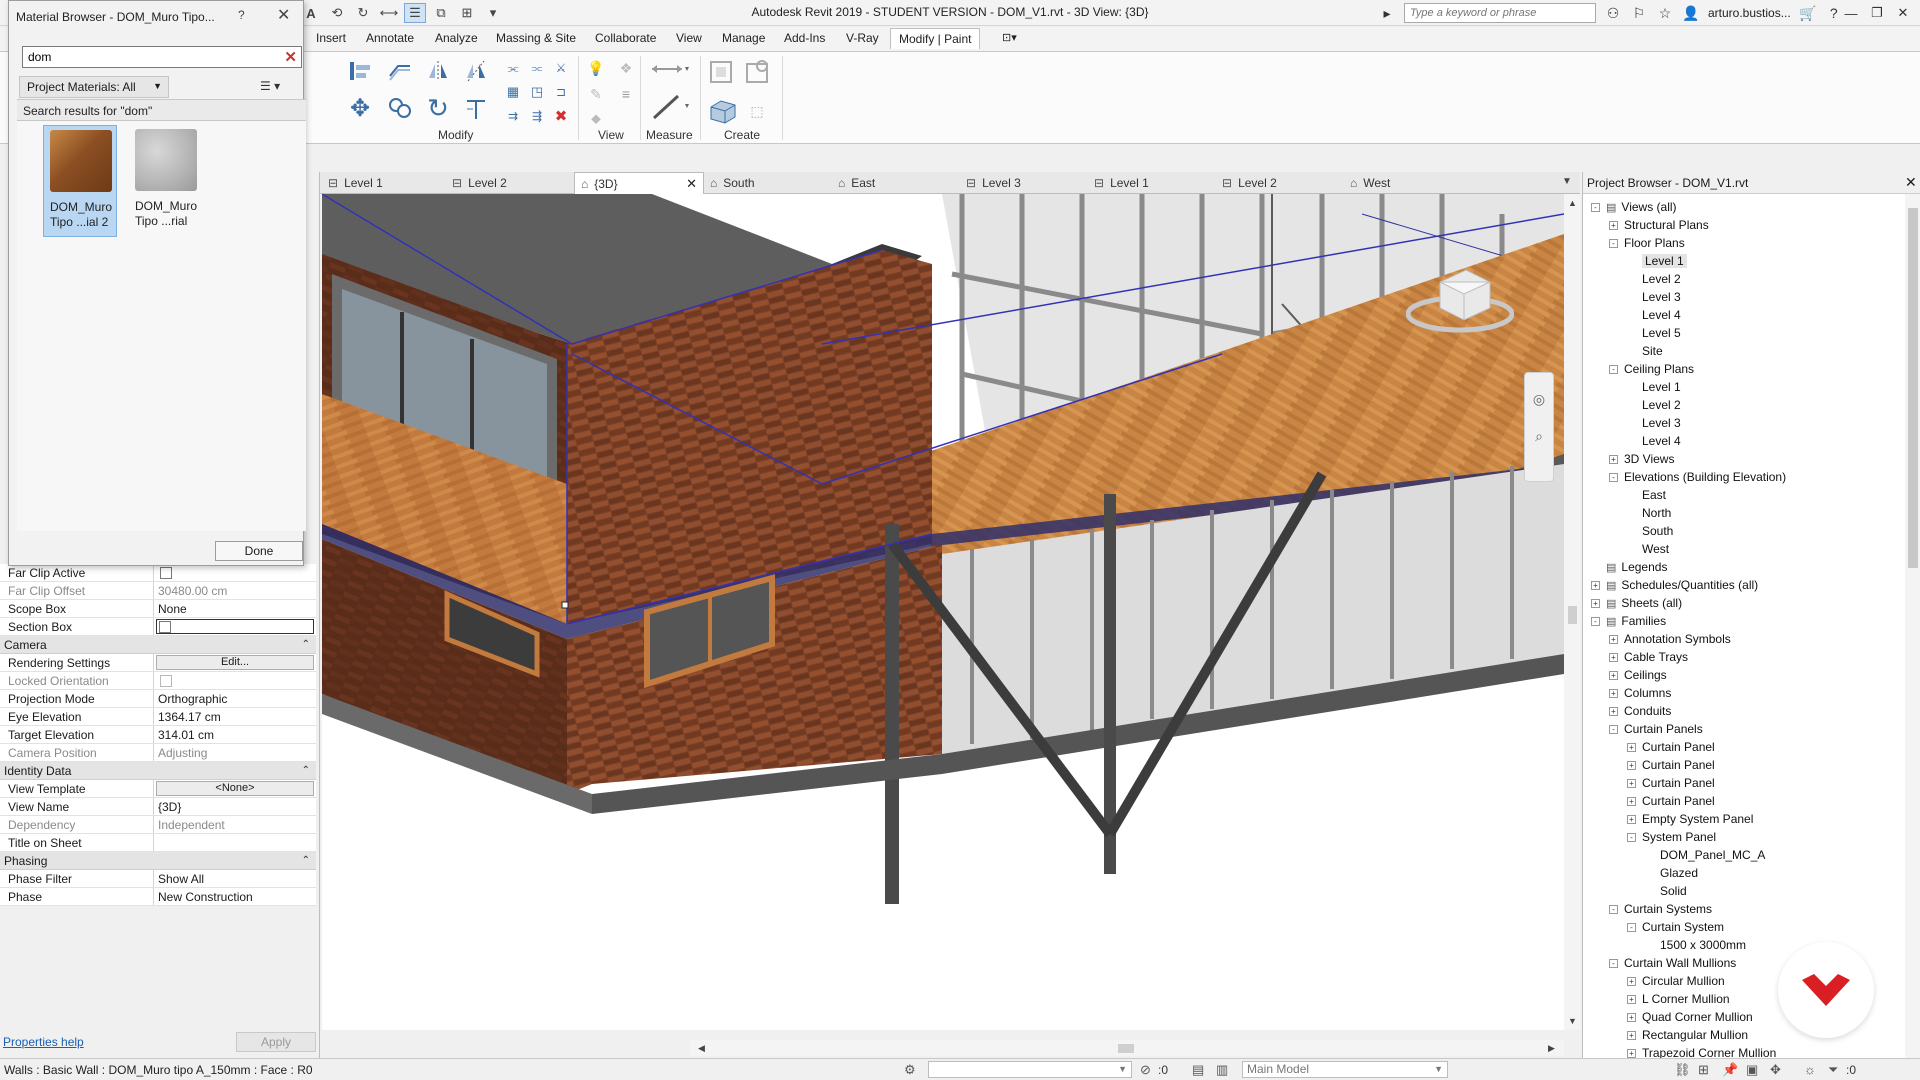  Describe the element at coordinates (536, 38) in the screenshot. I see `tab-massing-site: Massing & Site` at that location.